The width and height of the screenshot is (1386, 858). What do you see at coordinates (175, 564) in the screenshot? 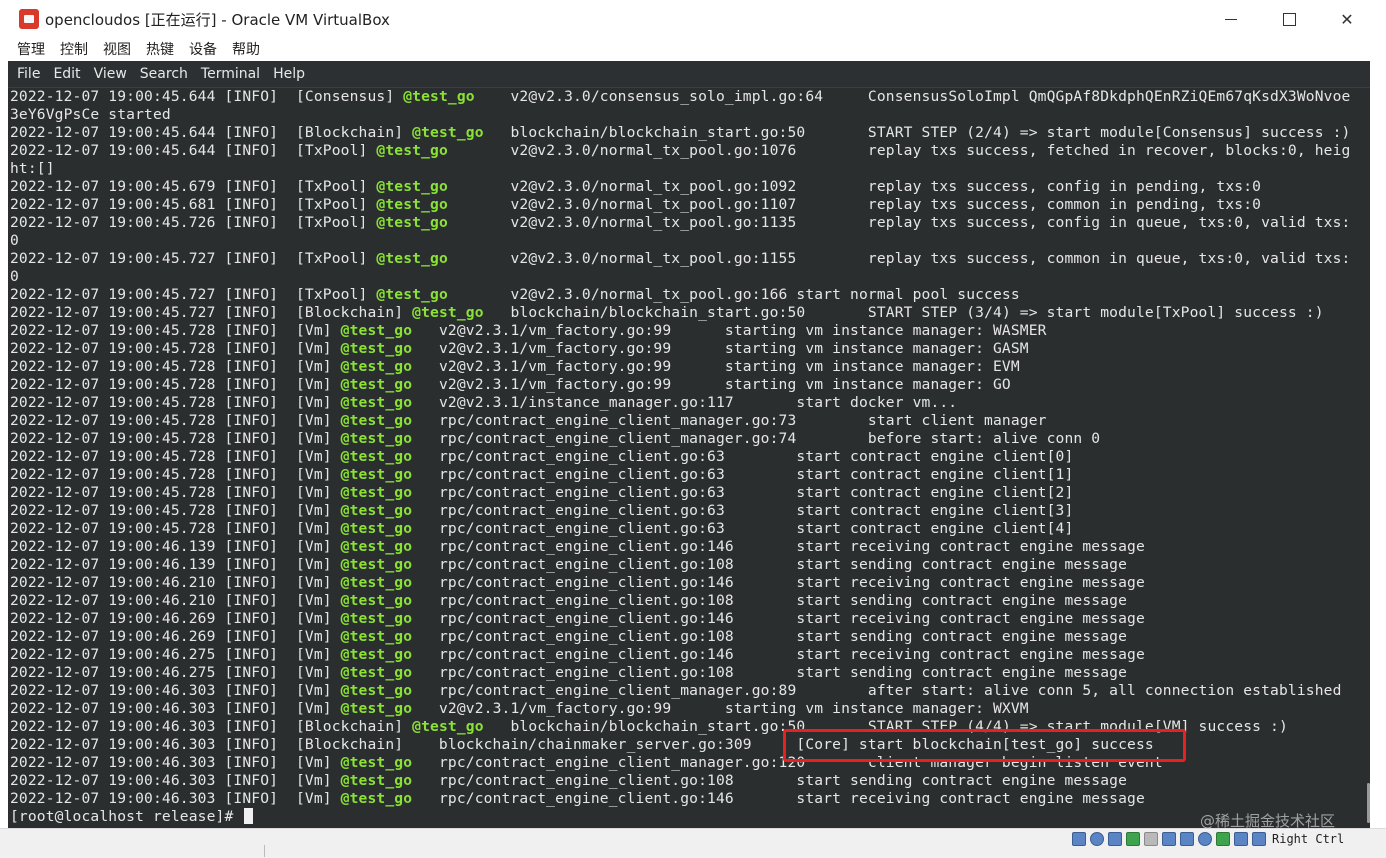
I see `log-text: 2022-12-07 19:00:46.139 [INFO] [Vm]` at bounding box center [175, 564].